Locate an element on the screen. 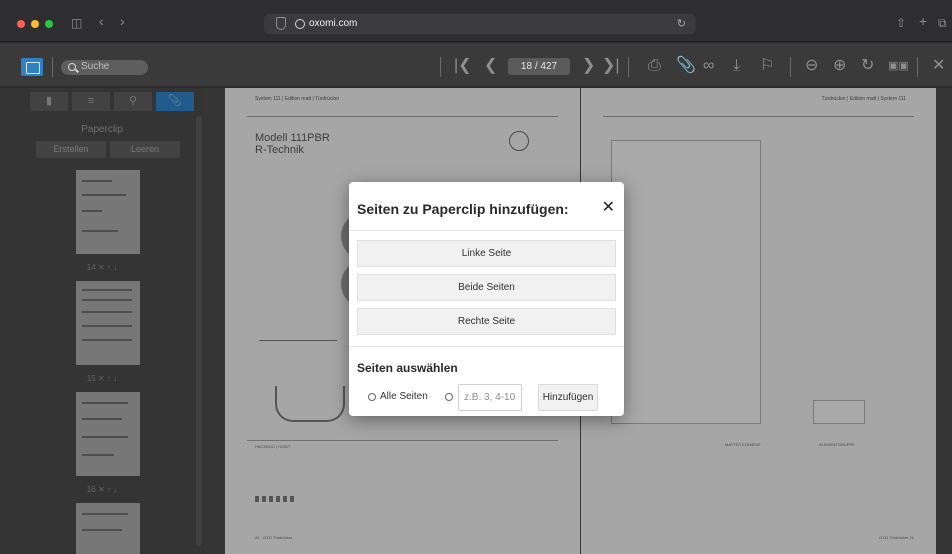 This screenshot has width=952, height=554. right-page-button: Rechte Seite is located at coordinates (486, 321).